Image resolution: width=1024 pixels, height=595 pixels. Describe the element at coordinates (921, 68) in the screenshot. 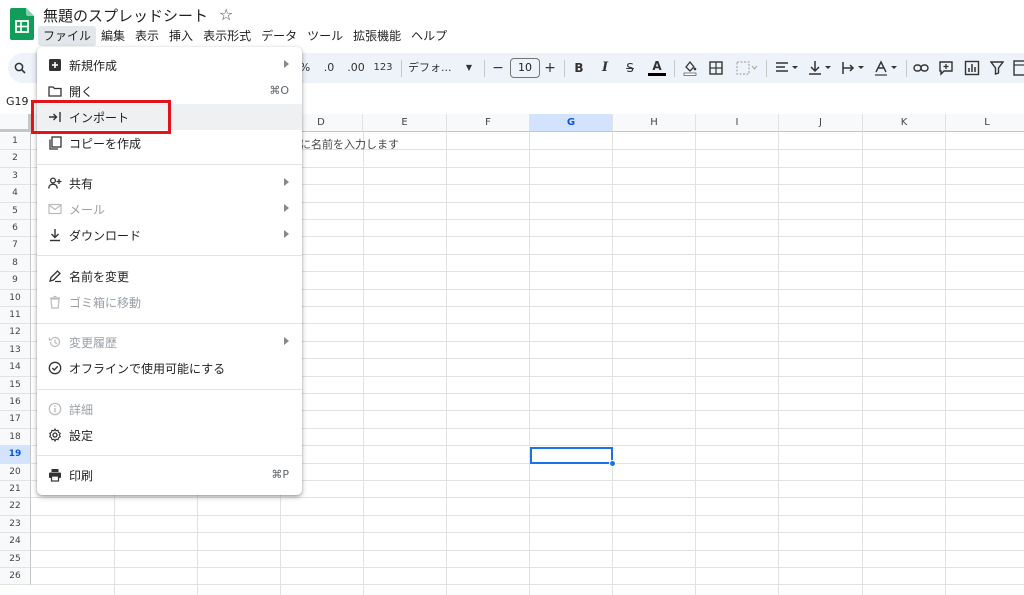

I see `insert-link-icon` at that location.